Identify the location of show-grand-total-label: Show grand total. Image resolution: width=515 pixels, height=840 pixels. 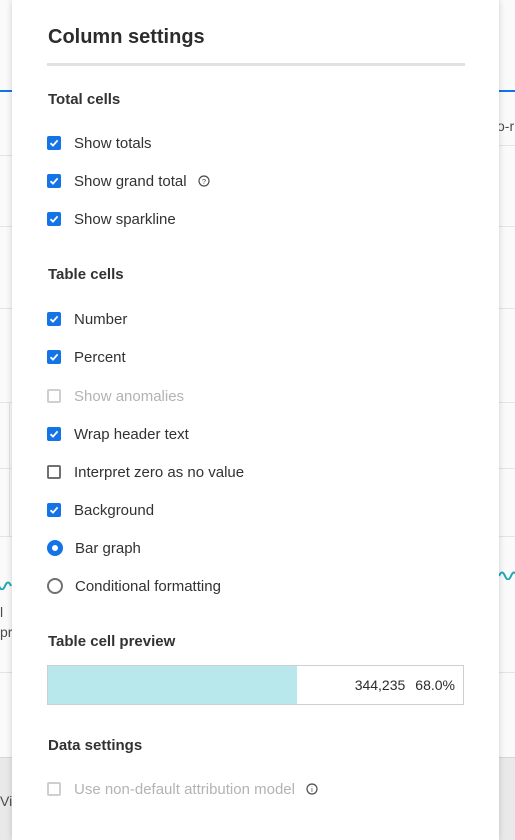
(130, 181).